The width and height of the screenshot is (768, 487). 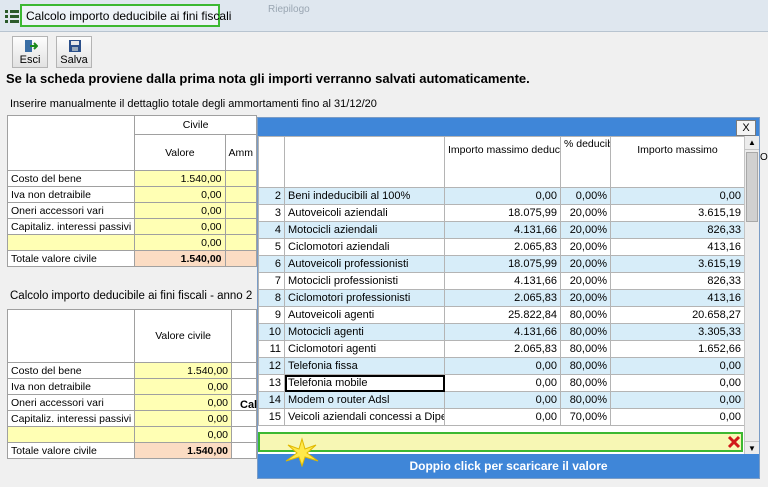 What do you see at coordinates (271, 366) in the screenshot?
I see `row-number: 12` at bounding box center [271, 366].